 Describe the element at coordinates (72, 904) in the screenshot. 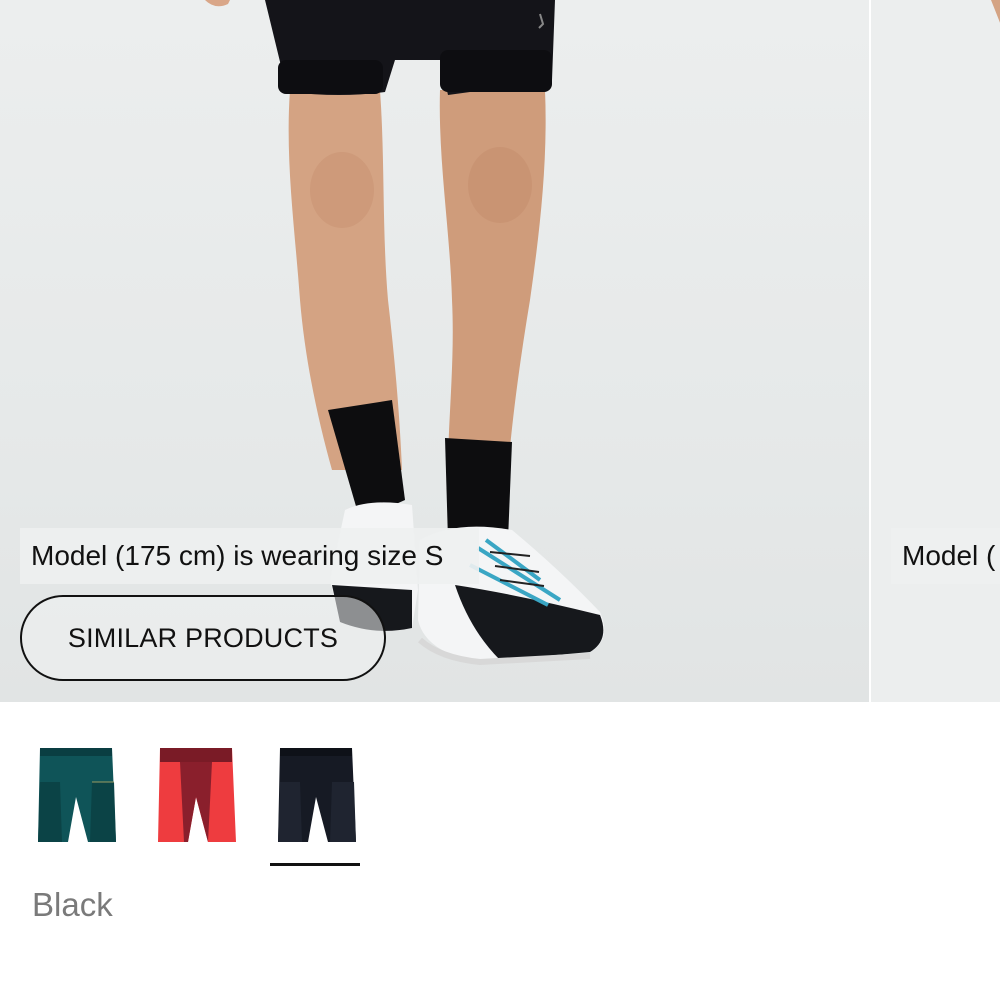

I see `selected-color-name: Black` at that location.